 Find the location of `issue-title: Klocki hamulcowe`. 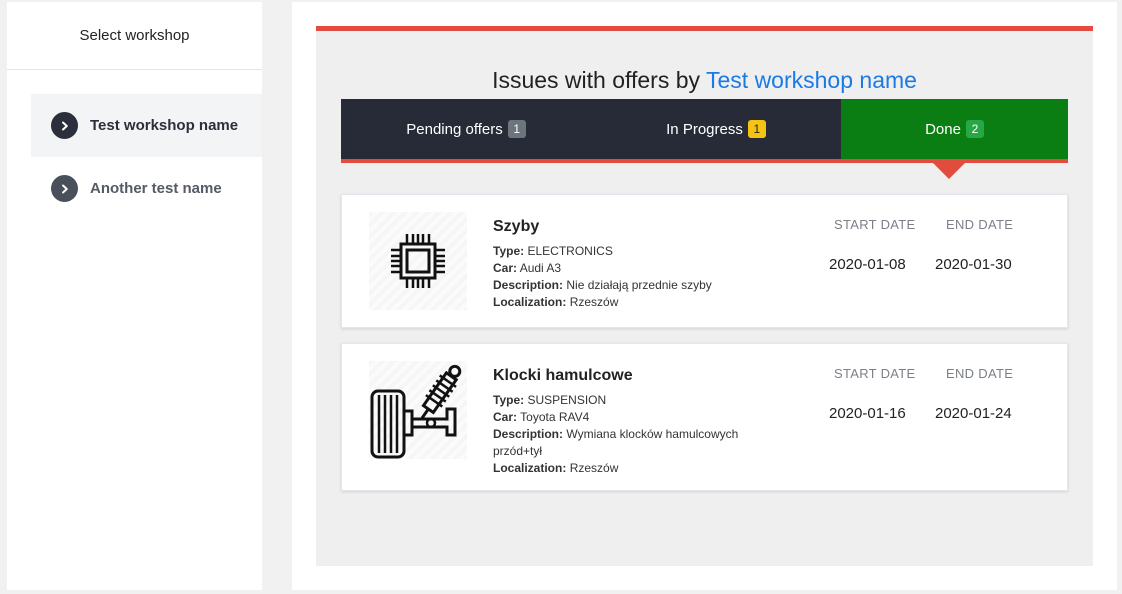

issue-title: Klocki hamulcowe is located at coordinates (563, 375).